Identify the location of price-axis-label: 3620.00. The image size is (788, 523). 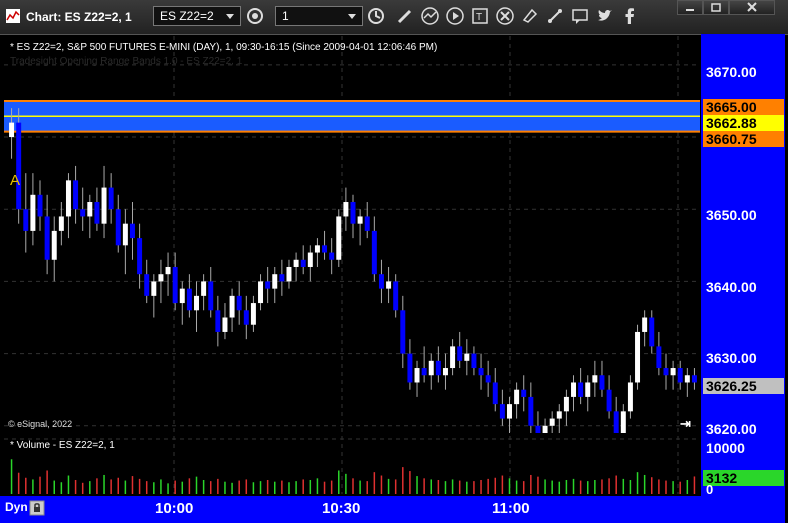
(731, 429).